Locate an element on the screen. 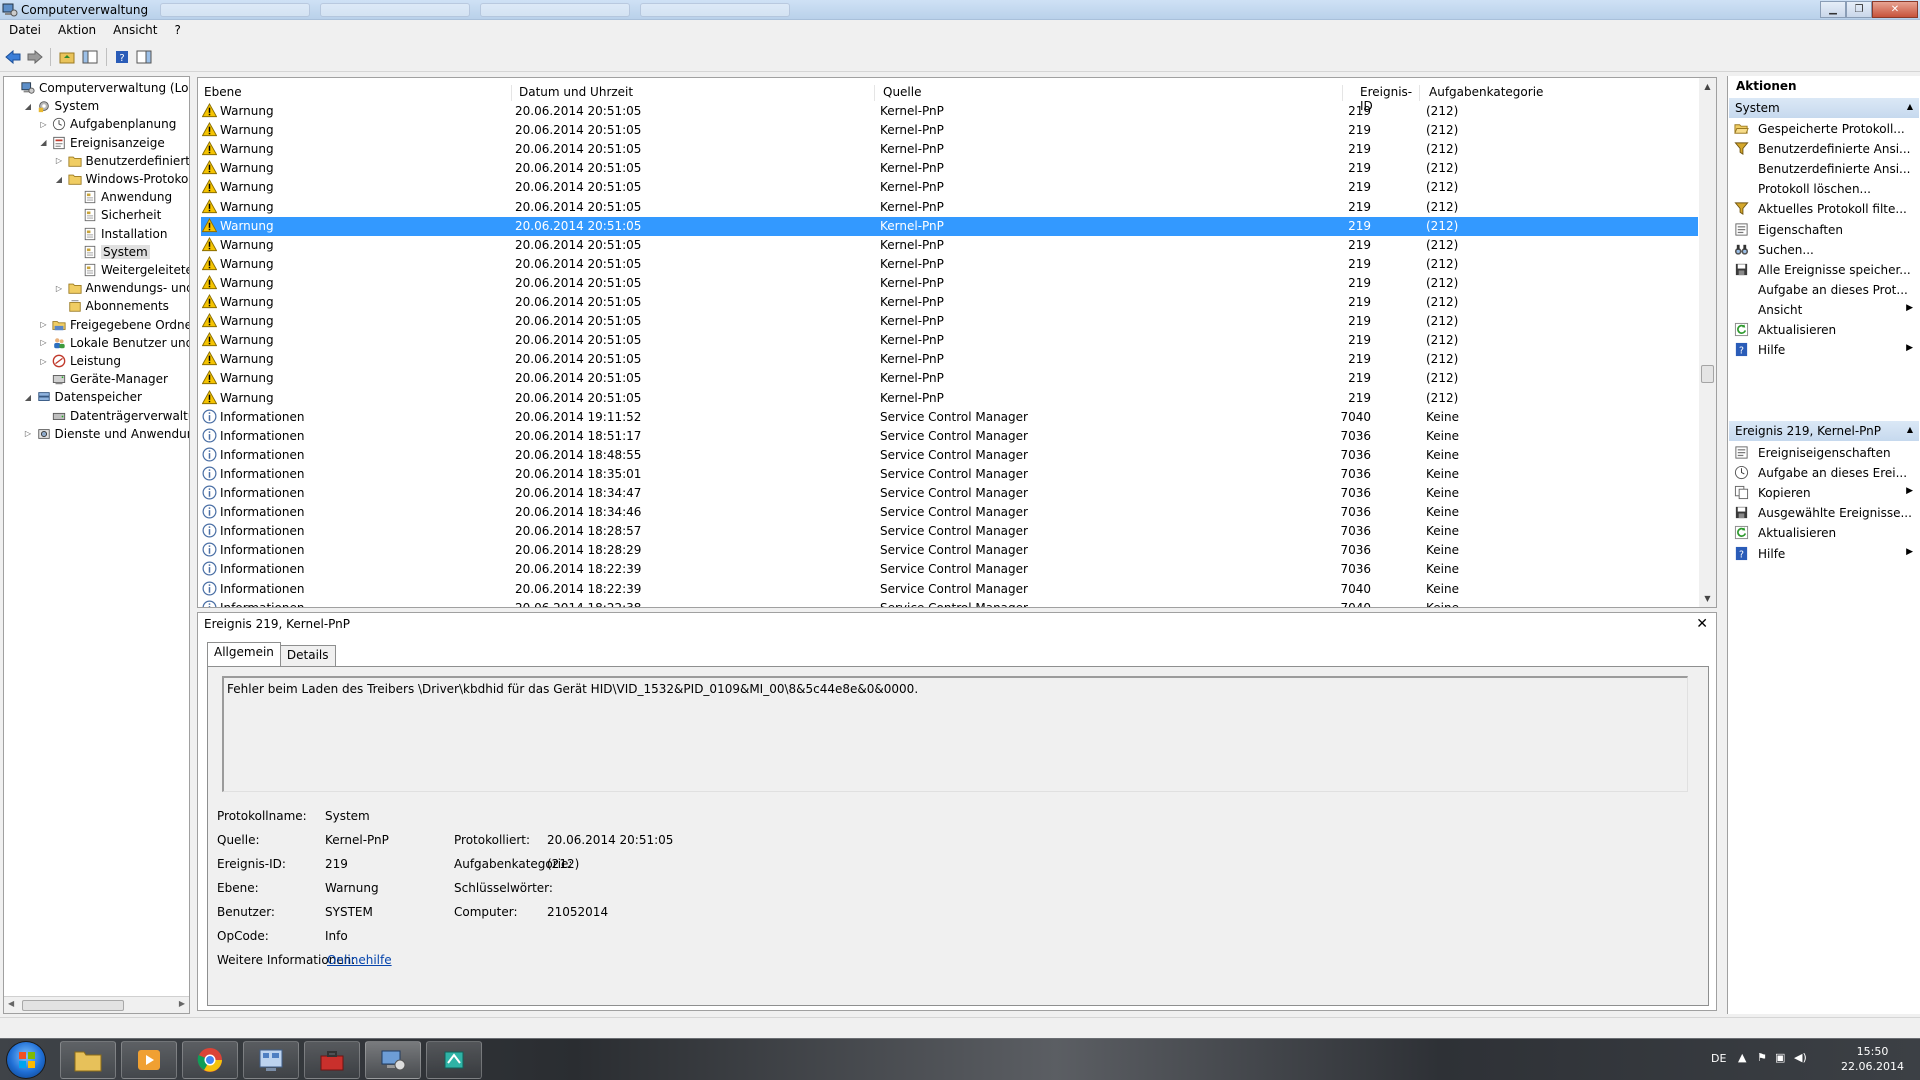 The image size is (1920, 1080). tree-node: ▷ Aufgabenplanung is located at coordinates (107, 124).